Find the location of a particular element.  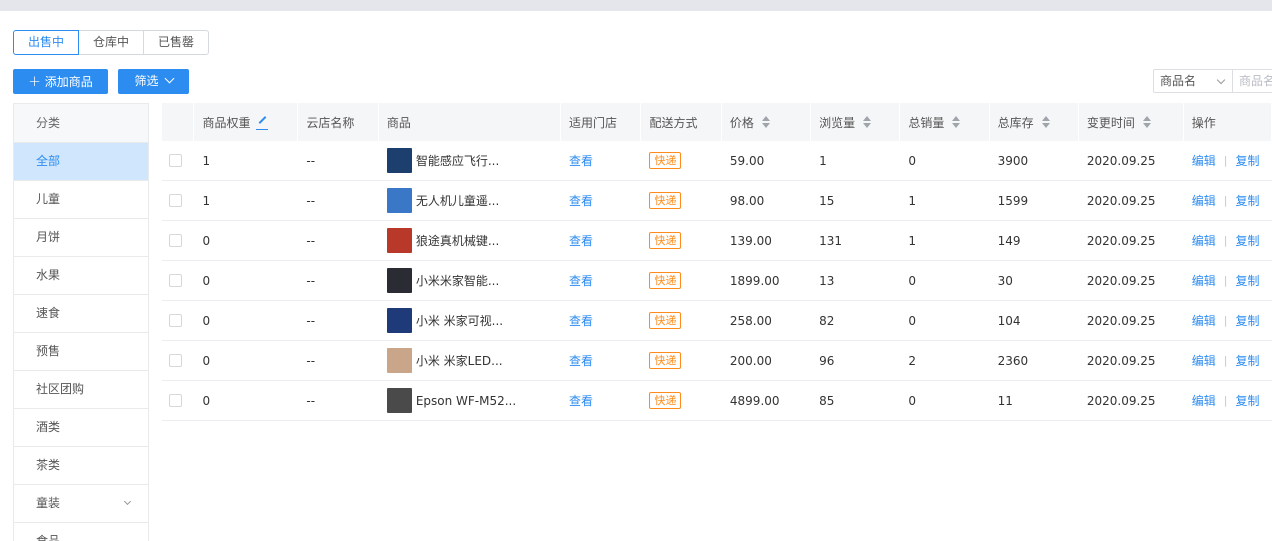

sidebar-item-children: 儿童 is located at coordinates (81, 200).